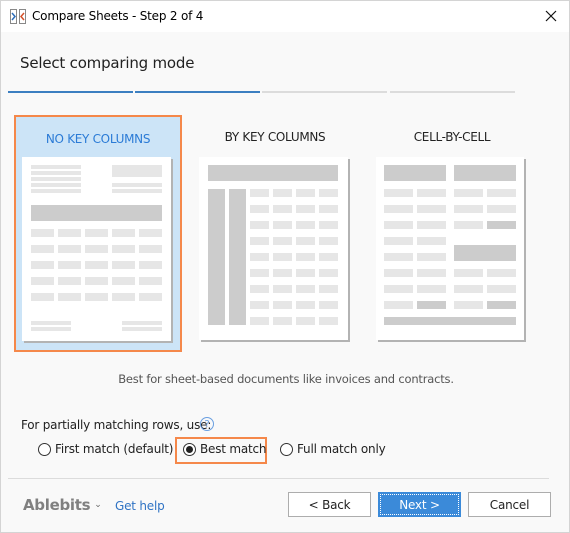 The width and height of the screenshot is (570, 533). Describe the element at coordinates (341, 449) in the screenshot. I see `radio-label: Full match only` at that location.